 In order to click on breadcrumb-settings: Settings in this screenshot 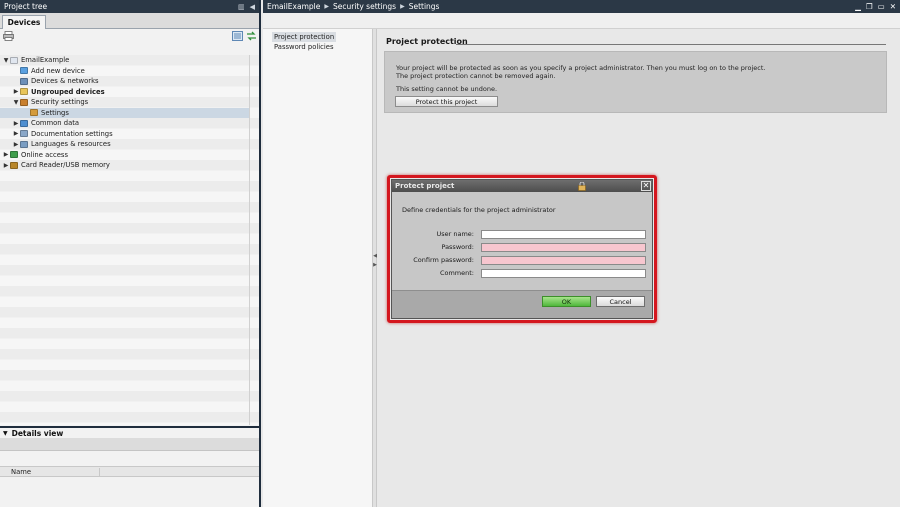, I will do `click(424, 6)`.